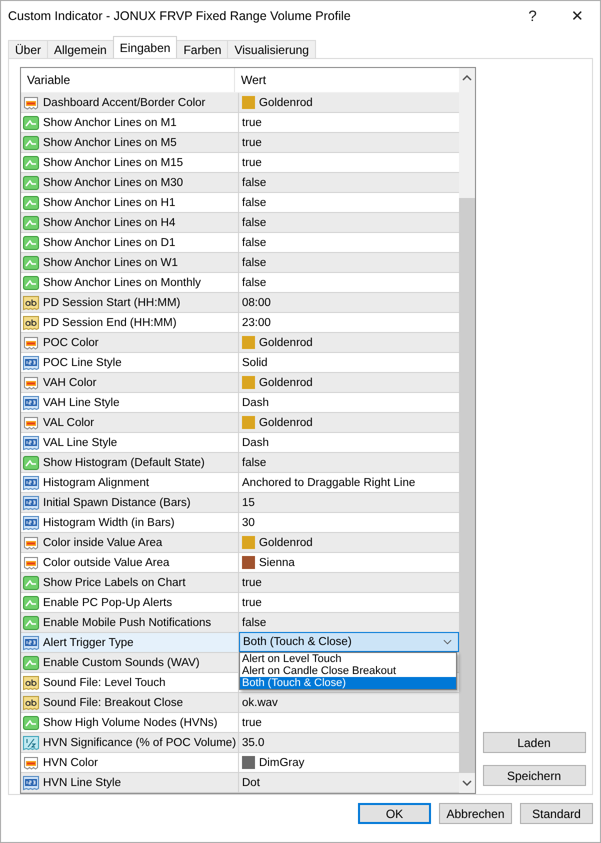  Describe the element at coordinates (81, 402) in the screenshot. I see `variable-name: VAH Line Style` at that location.